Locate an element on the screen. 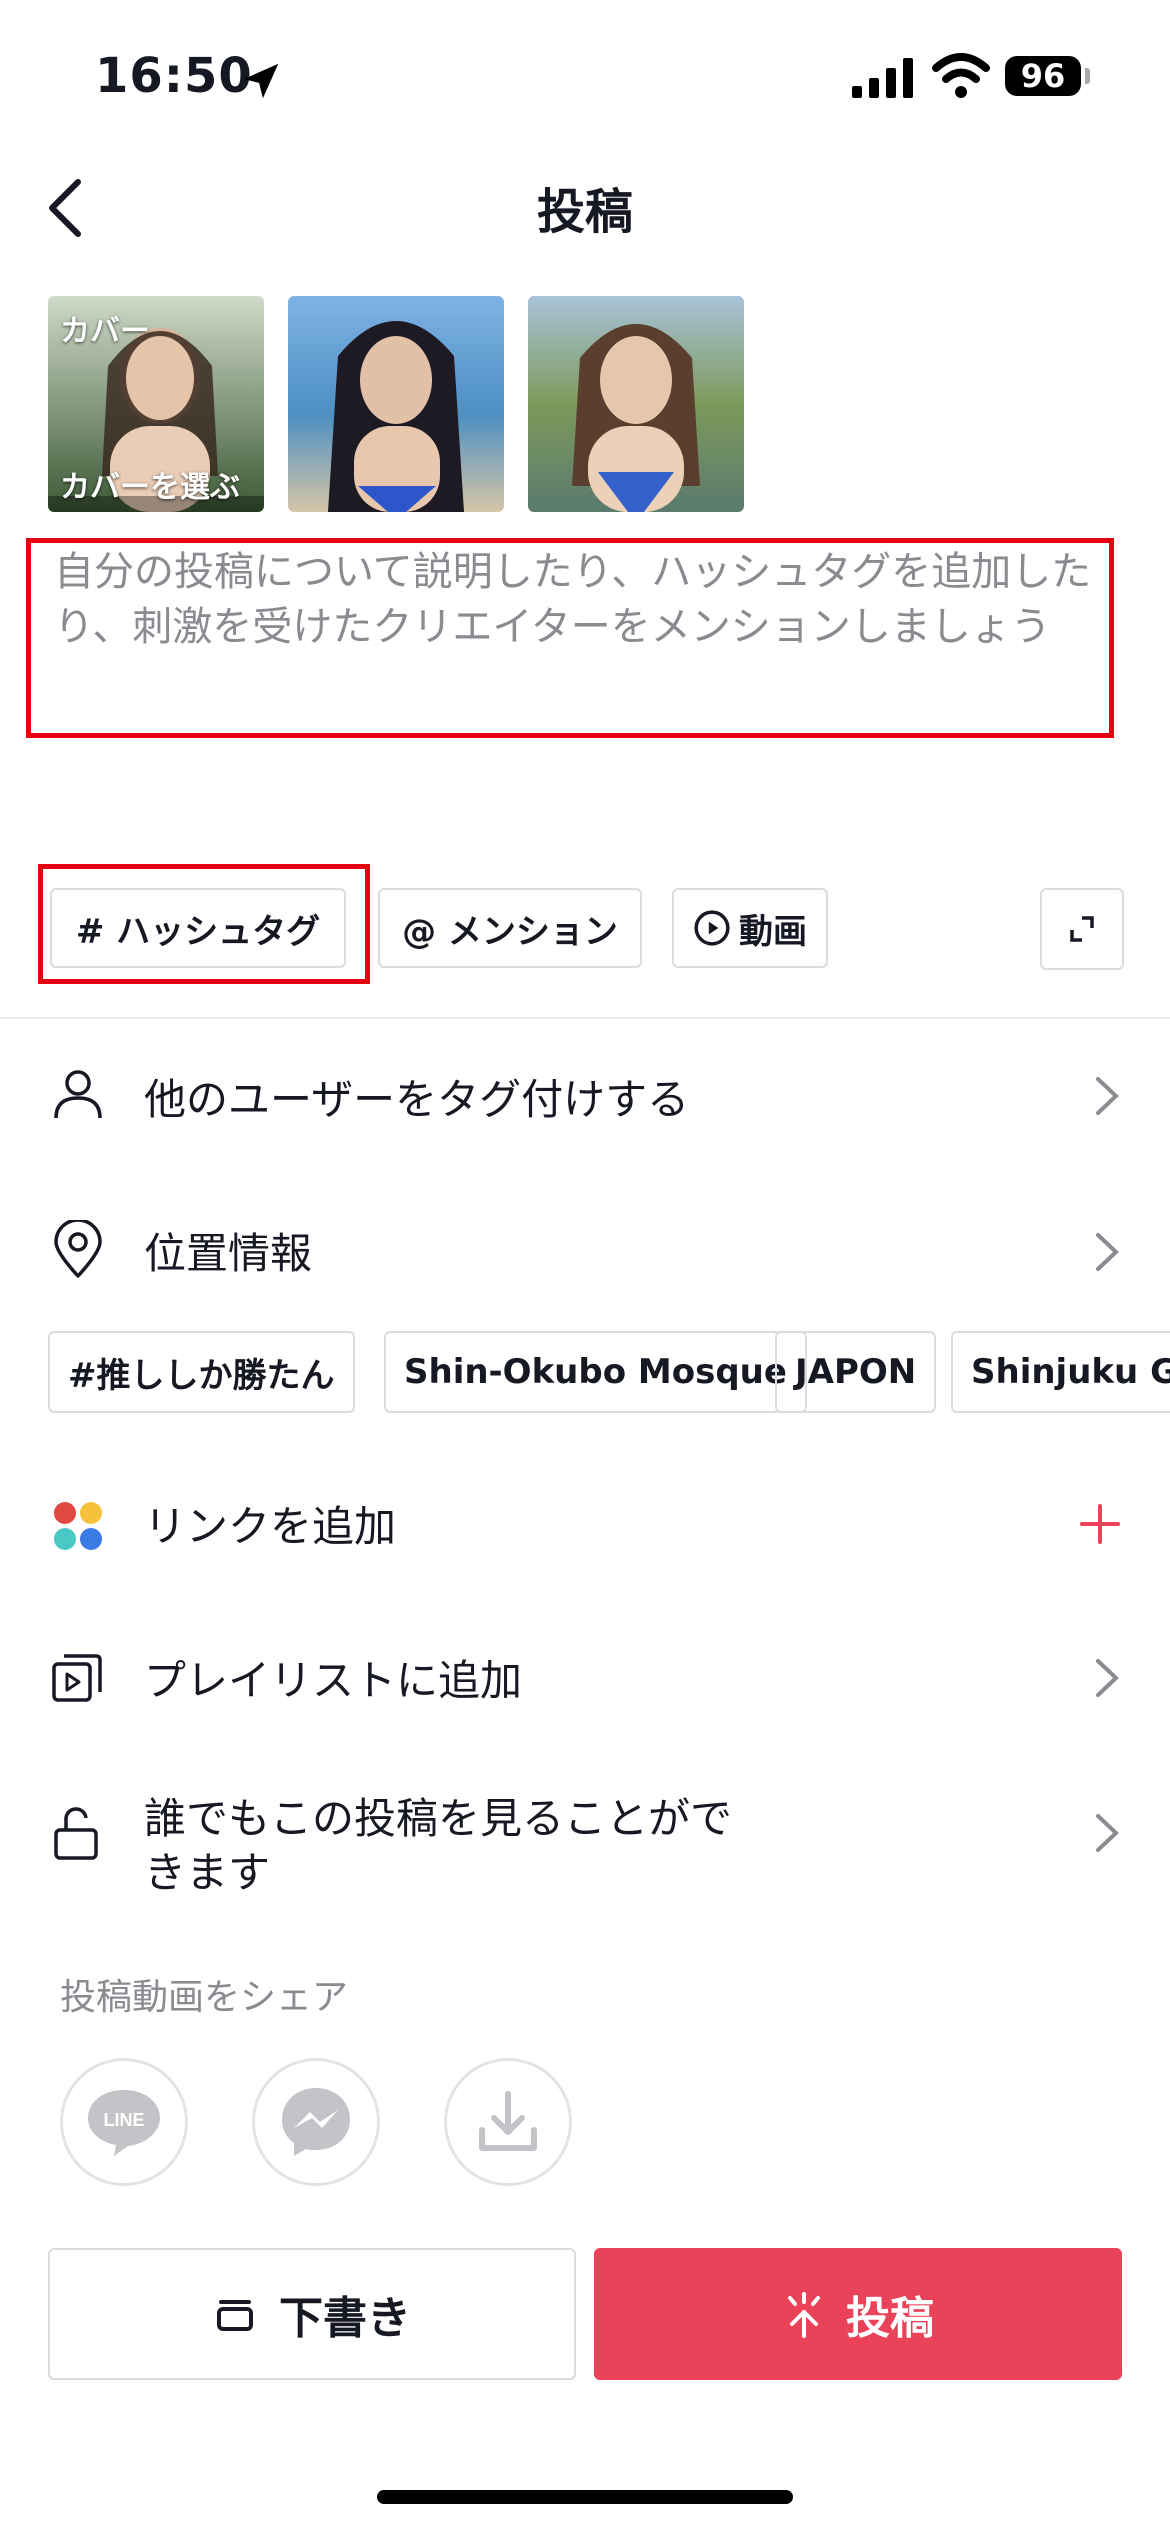 This screenshot has width=1170, height=2532. cover-thumbnail: カバー カバーを選ぶ is located at coordinates (156, 404).